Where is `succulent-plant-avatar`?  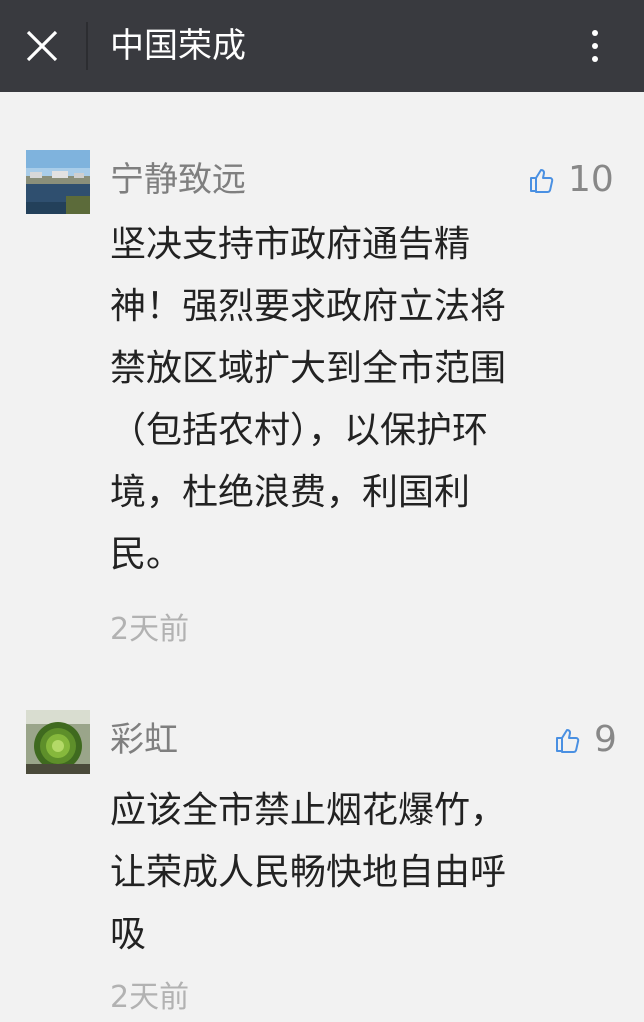
succulent-plant-avatar is located at coordinates (58, 742).